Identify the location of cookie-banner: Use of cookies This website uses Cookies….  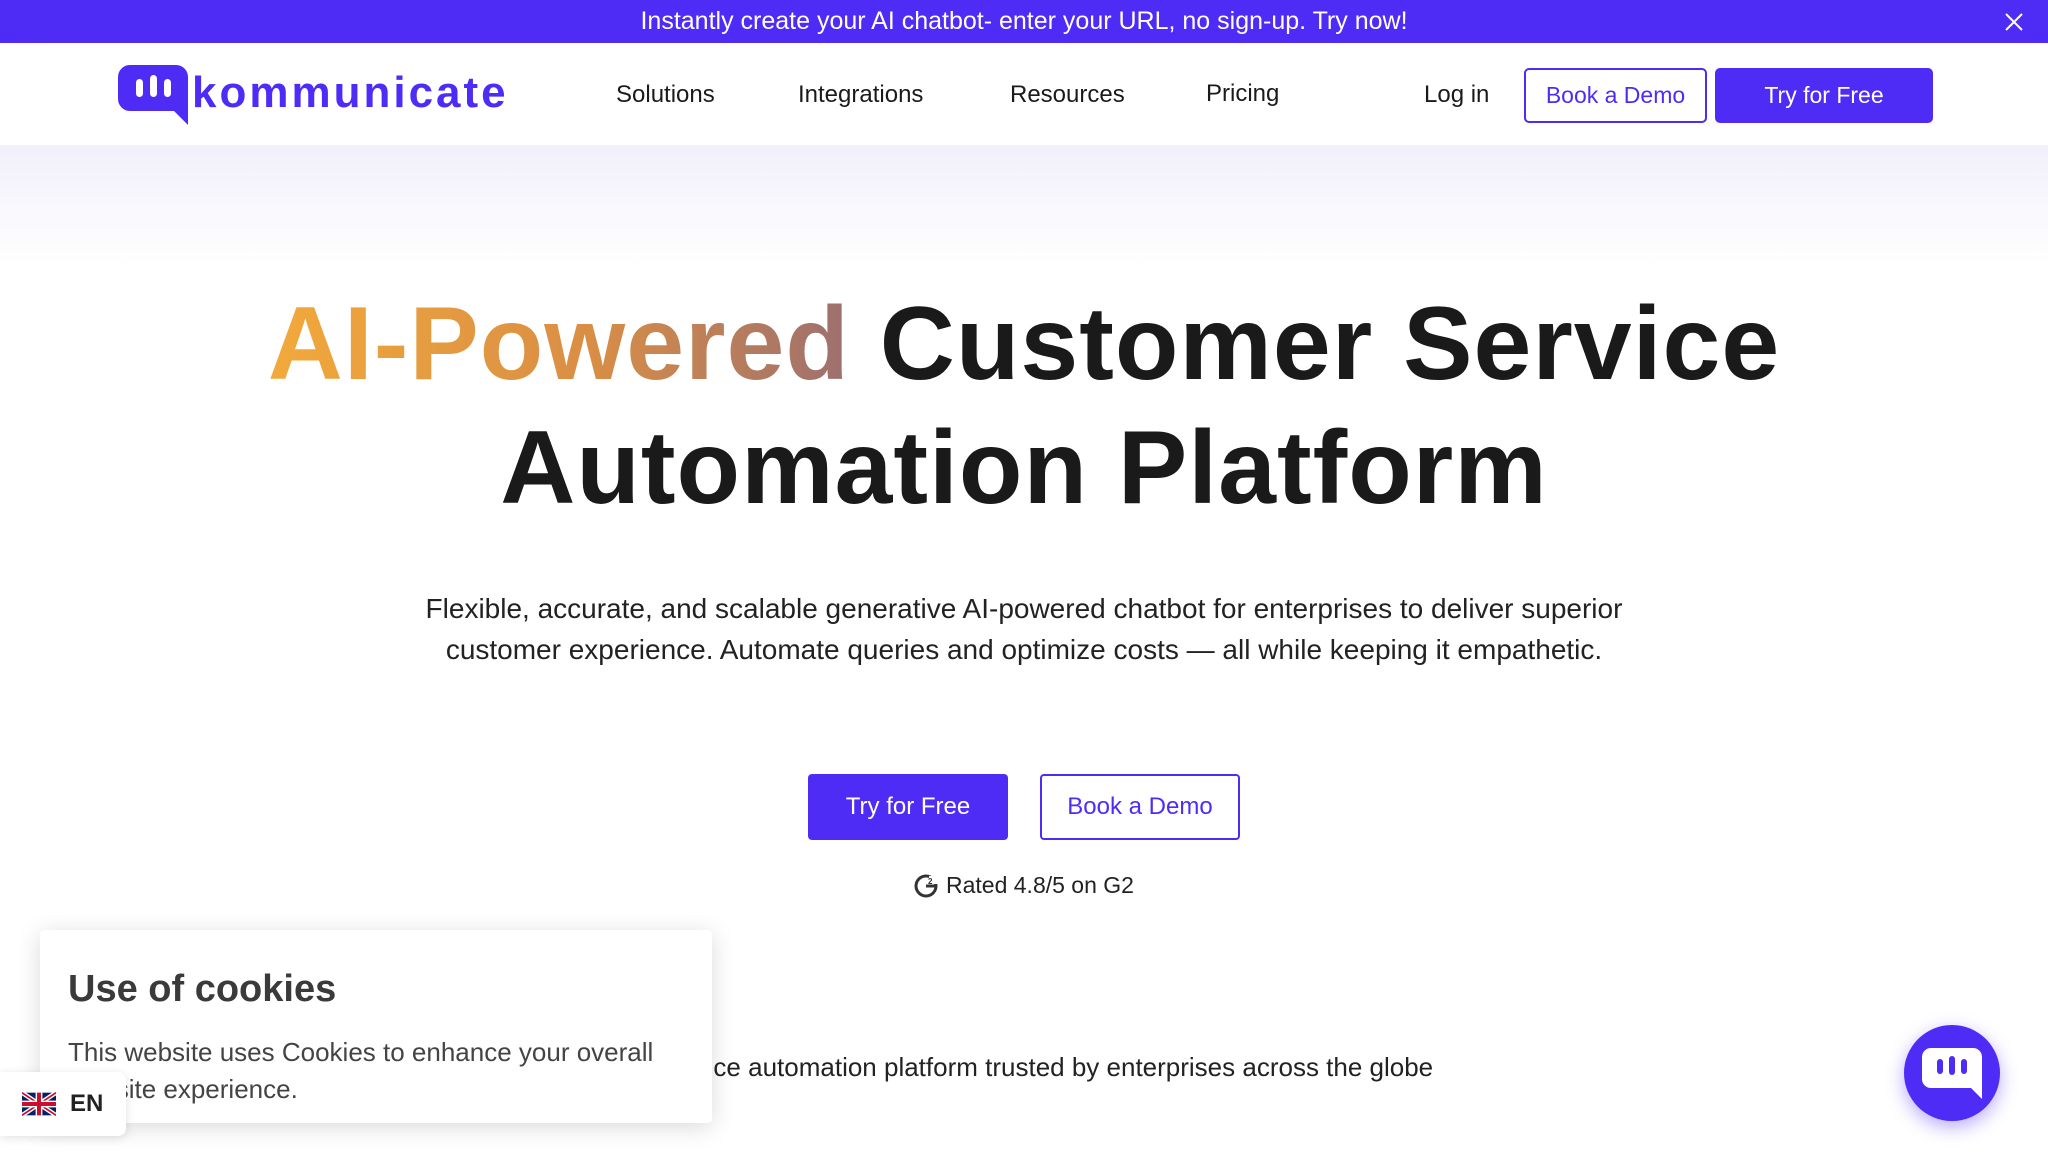
(376, 1026).